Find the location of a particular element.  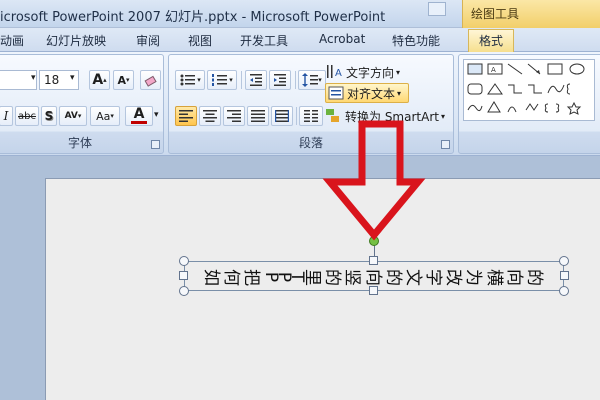

text-direction-icon: A is located at coordinates (334, 72).